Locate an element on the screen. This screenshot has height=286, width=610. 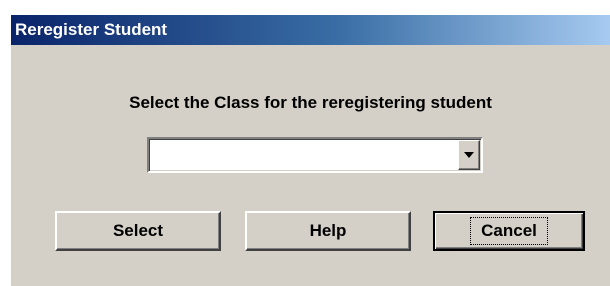
cancel-button-label: Cancel is located at coordinates (509, 231).